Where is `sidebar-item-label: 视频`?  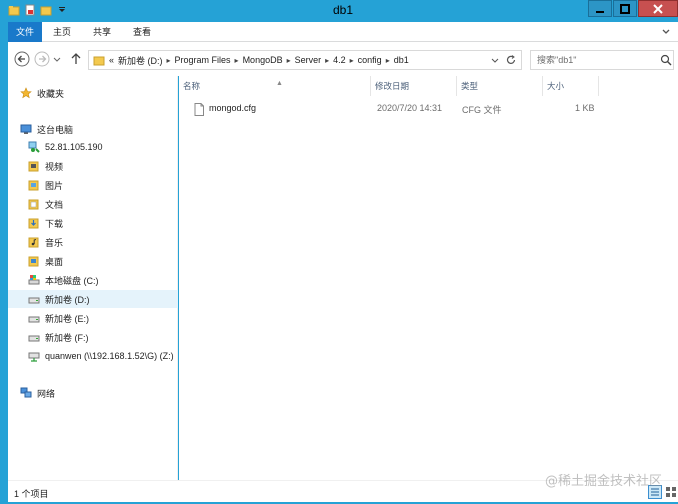
sidebar-item-label: 视频 is located at coordinates (54, 166).